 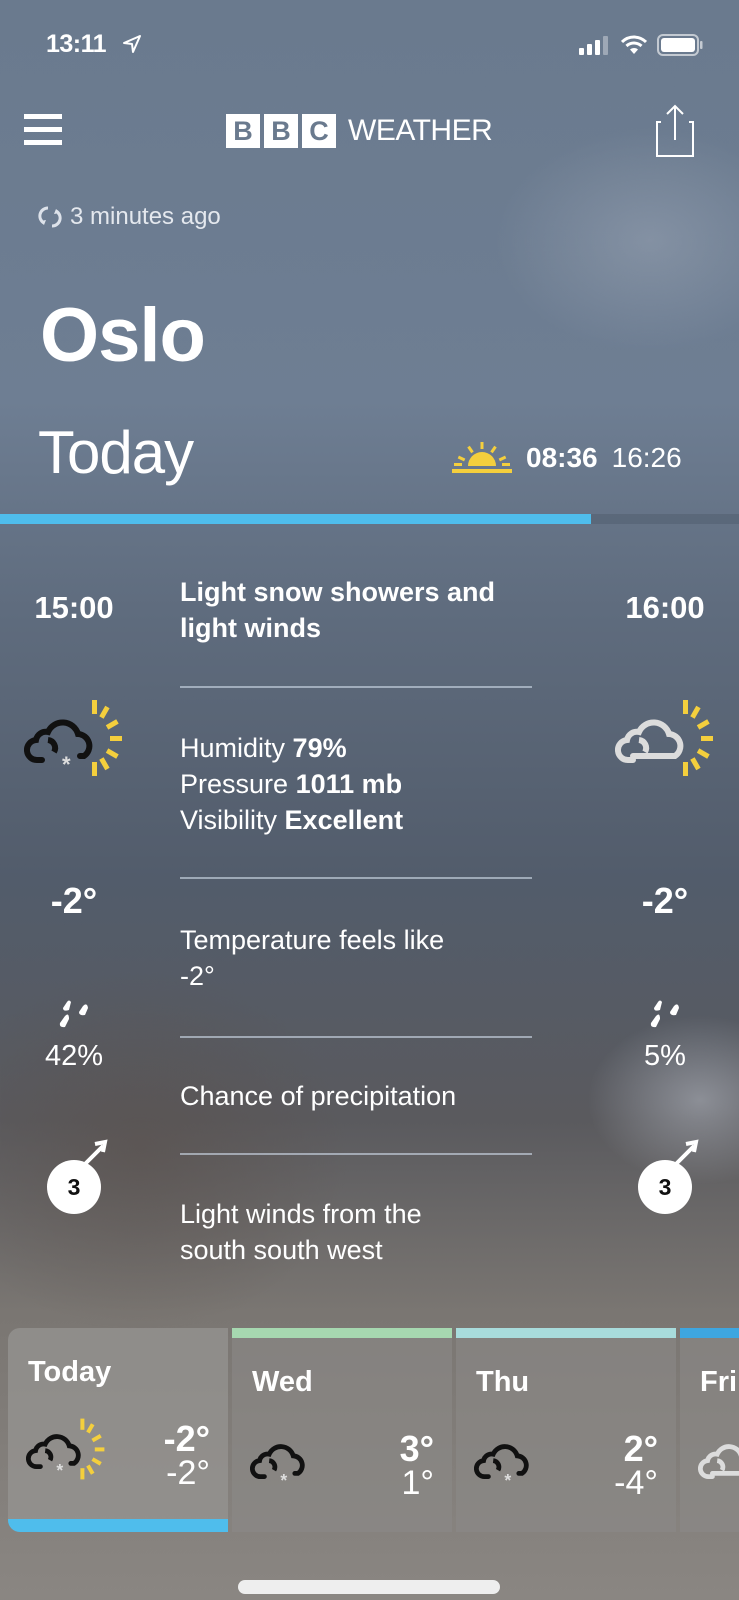 I want to click on feels-like-label: Temperature feels like, so click(x=312, y=940).